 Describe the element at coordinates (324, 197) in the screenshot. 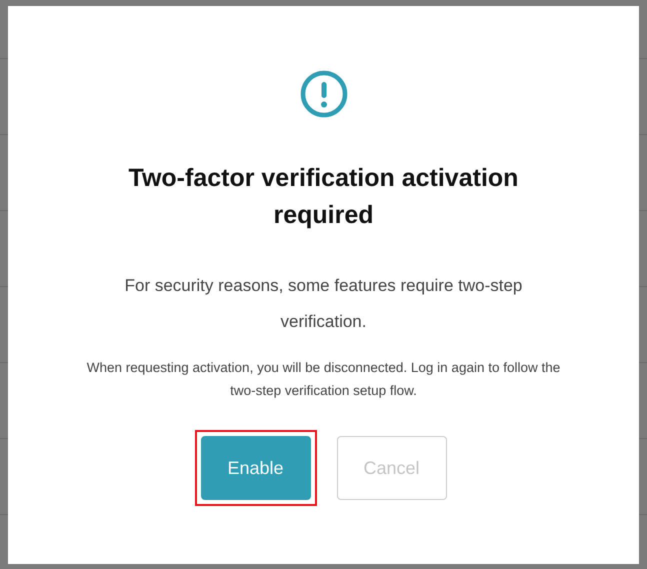

I see `dialog-title: Two-factor verification activation required` at that location.